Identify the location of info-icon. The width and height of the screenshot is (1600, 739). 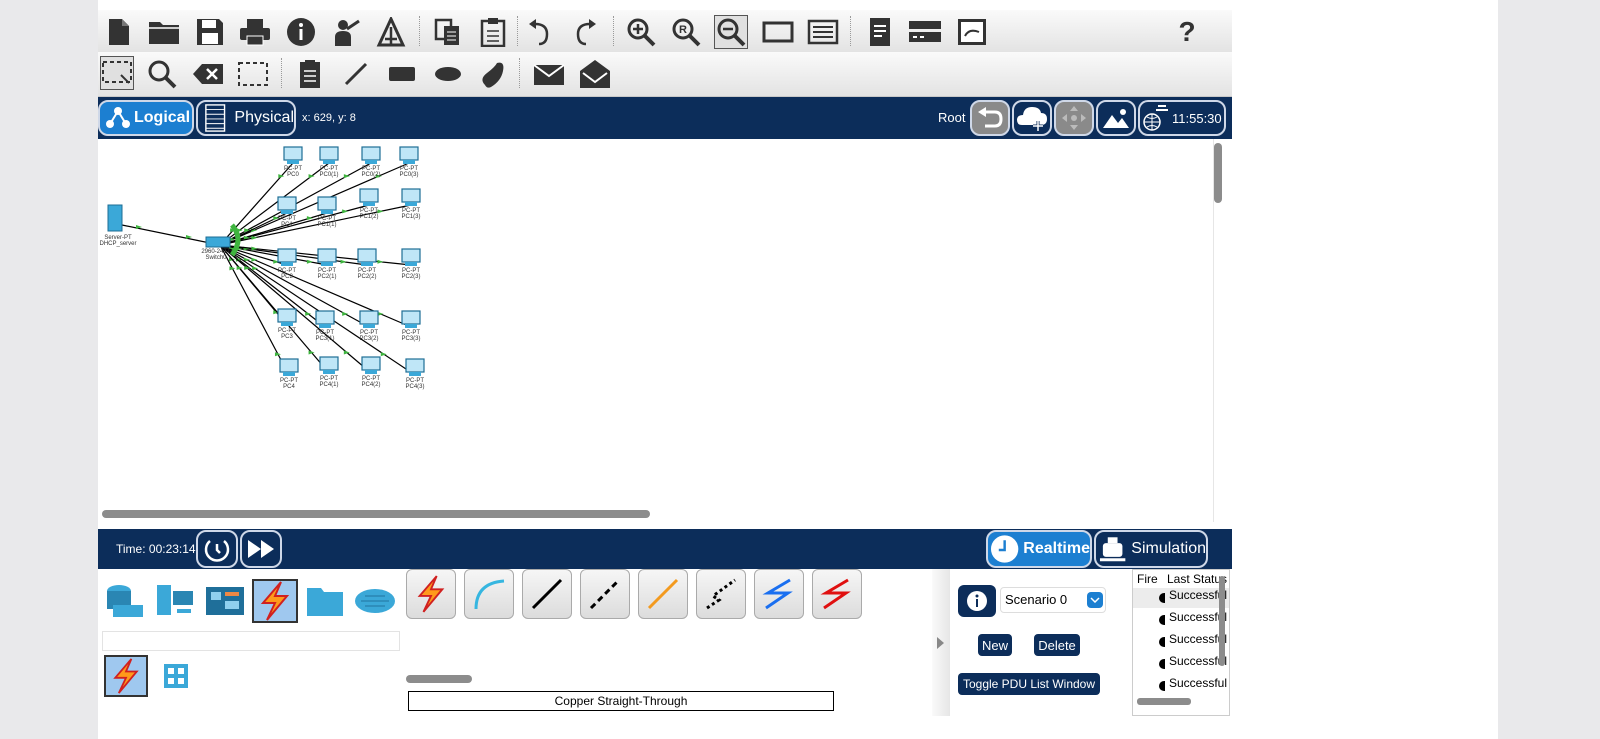
(301, 32).